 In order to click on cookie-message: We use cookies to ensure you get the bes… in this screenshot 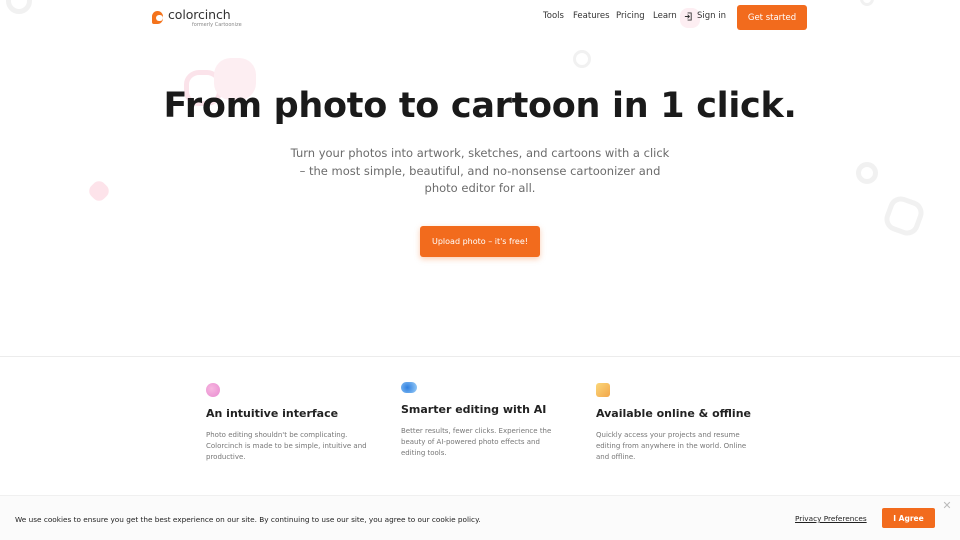, I will do `click(248, 519)`.